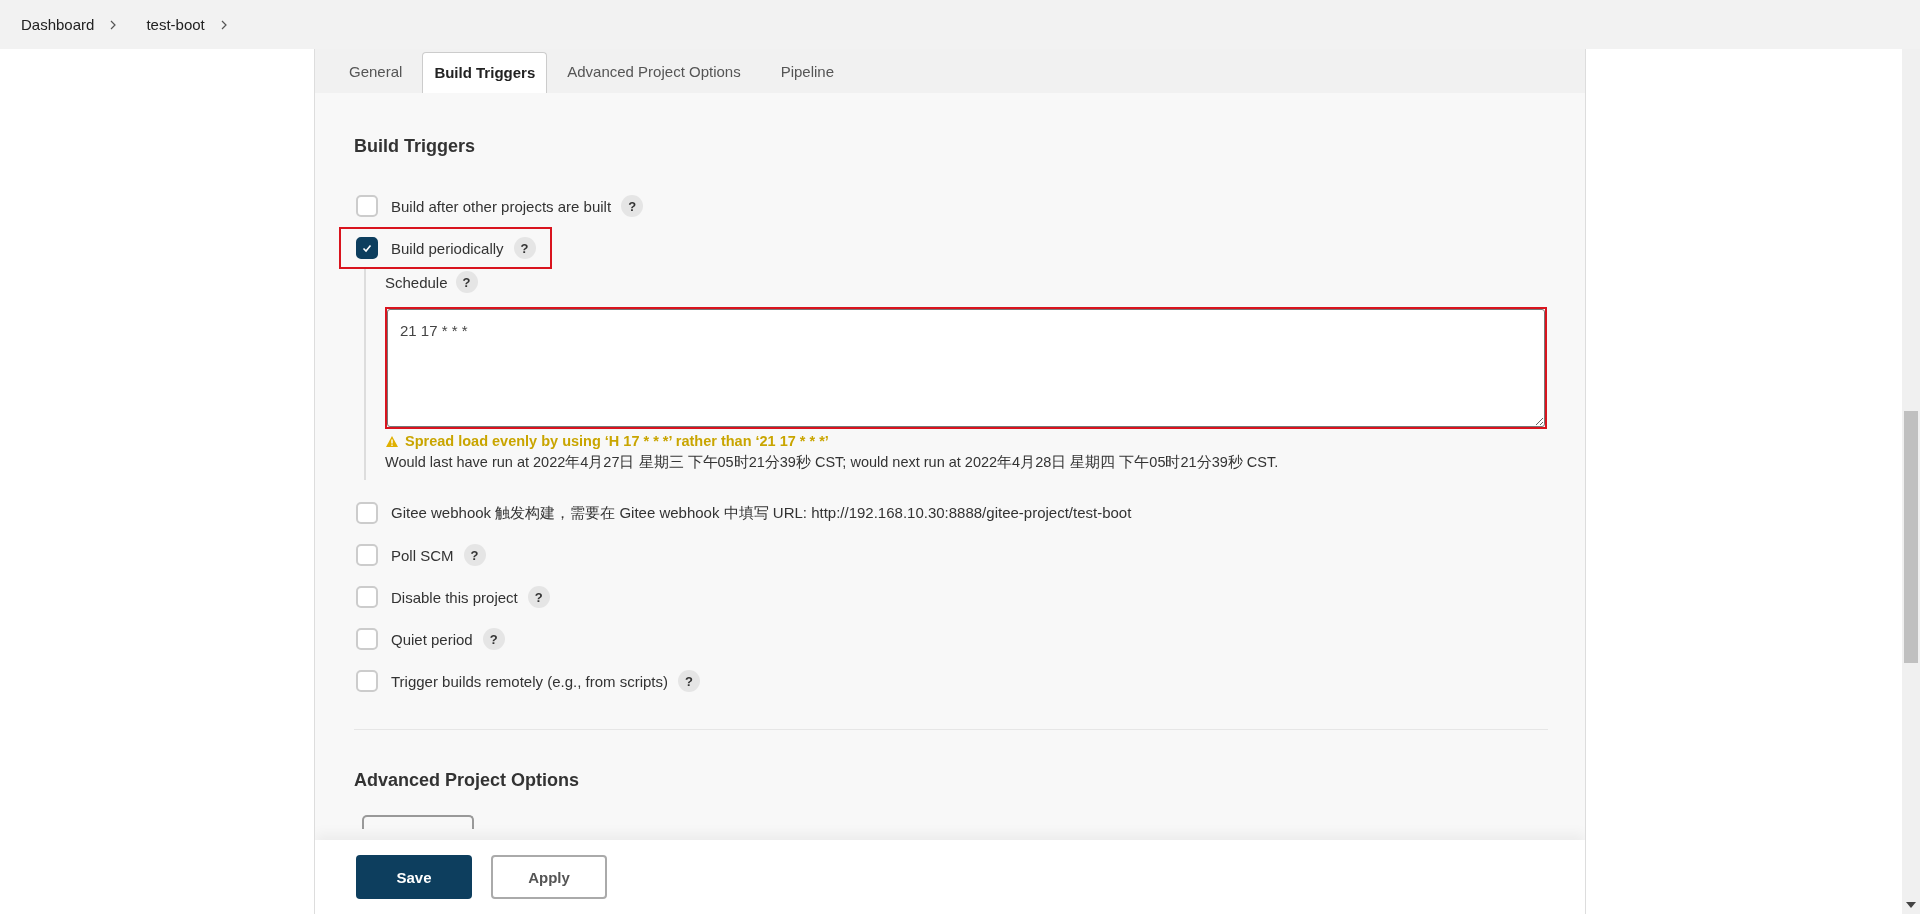 Image resolution: width=1920 pixels, height=914 pixels. Describe the element at coordinates (549, 877) in the screenshot. I see `apply-button: Apply` at that location.